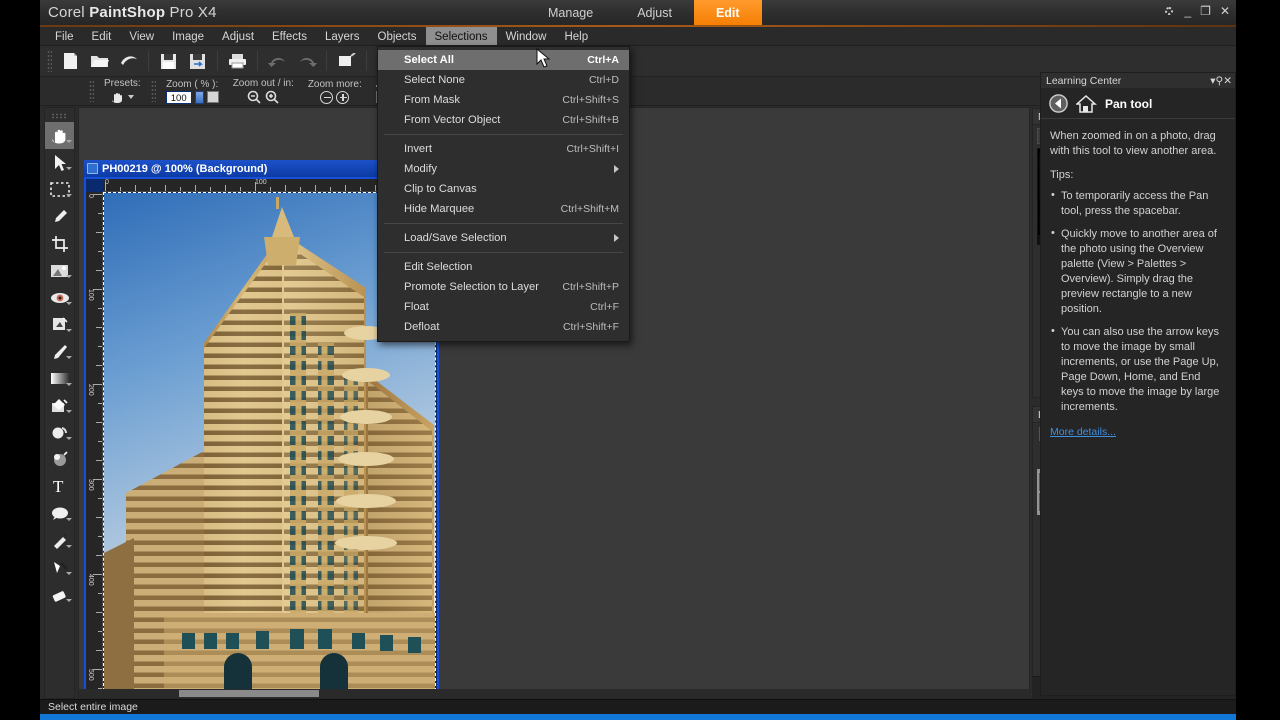 The height and width of the screenshot is (720, 1280). I want to click on zoom-in-icon, so click(272, 97).